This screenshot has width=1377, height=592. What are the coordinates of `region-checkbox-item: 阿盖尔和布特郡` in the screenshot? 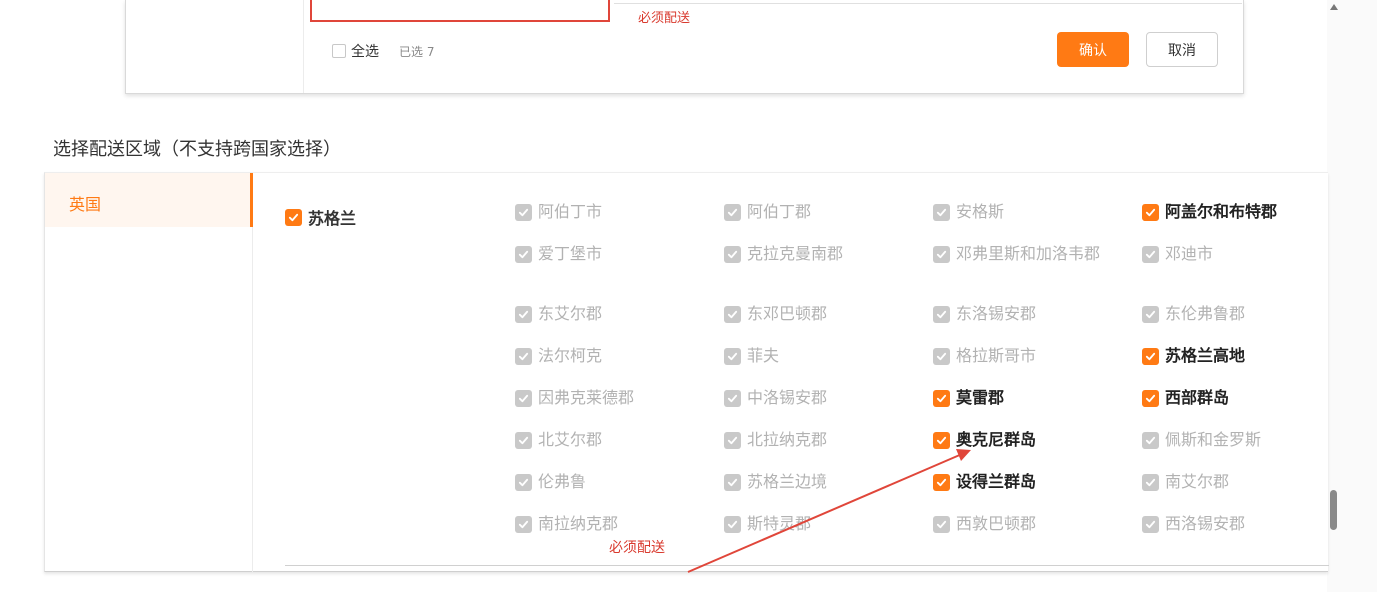 It's located at (1209, 212).